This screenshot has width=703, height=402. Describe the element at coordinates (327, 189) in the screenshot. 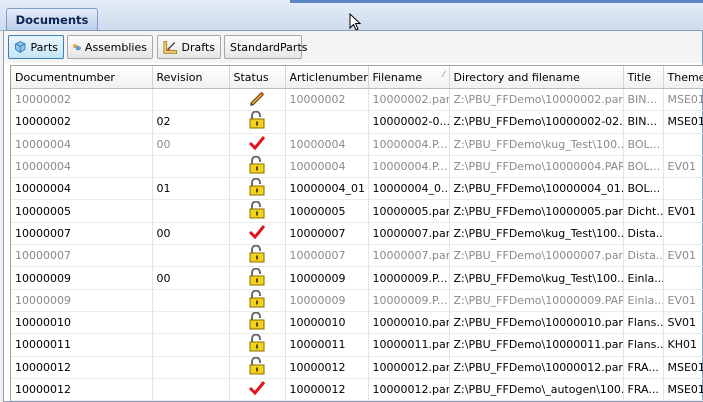

I see `cell-articlenumber: 10000004_01` at that location.